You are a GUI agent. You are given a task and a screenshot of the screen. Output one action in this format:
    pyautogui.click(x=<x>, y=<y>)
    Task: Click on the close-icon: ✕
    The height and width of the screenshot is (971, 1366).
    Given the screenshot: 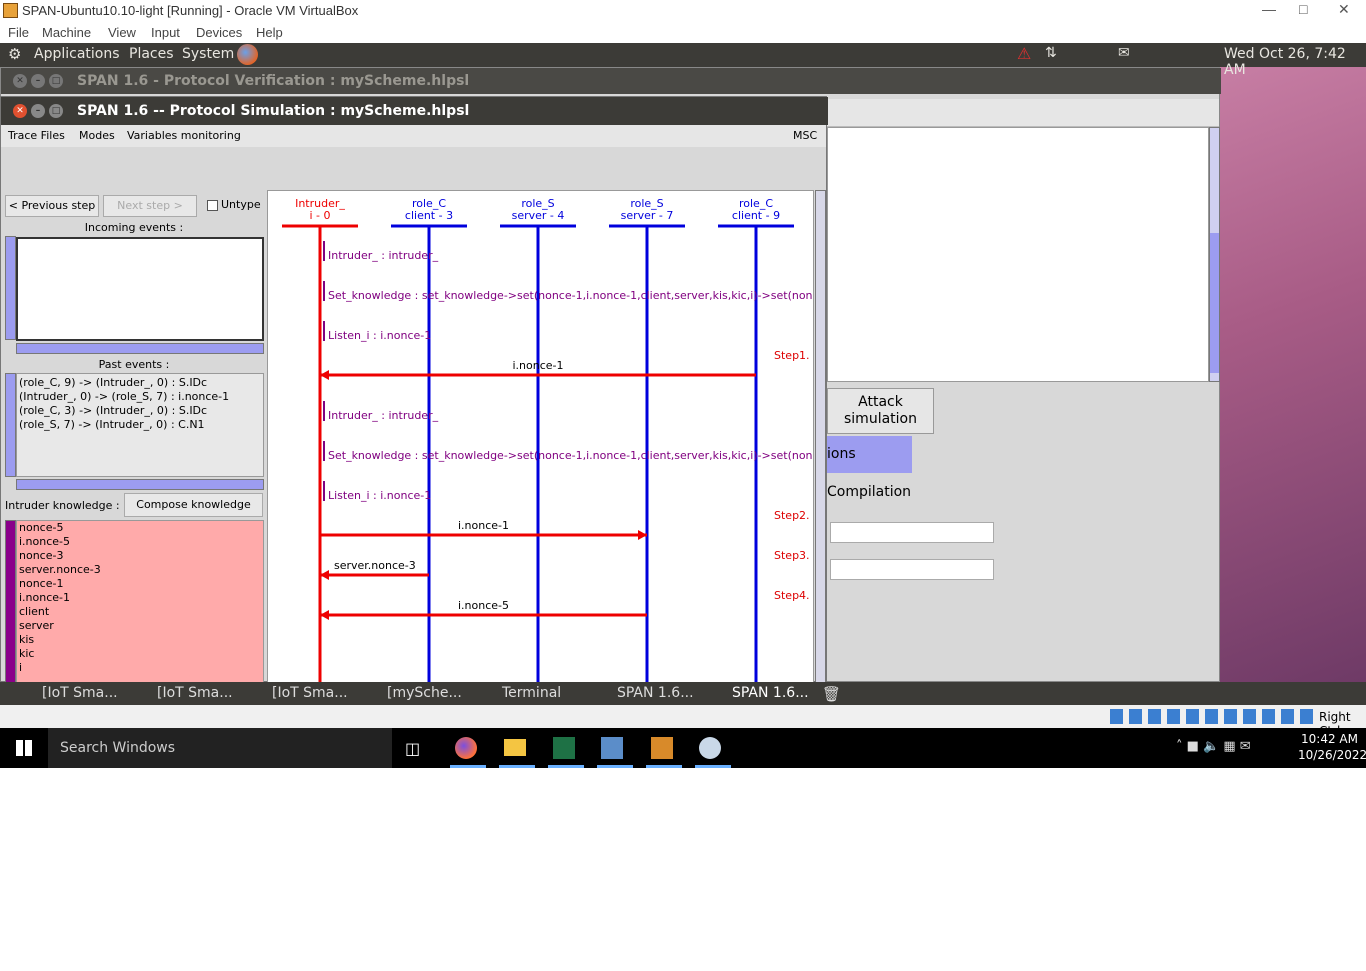 What is the action you would take?
    pyautogui.click(x=1344, y=9)
    